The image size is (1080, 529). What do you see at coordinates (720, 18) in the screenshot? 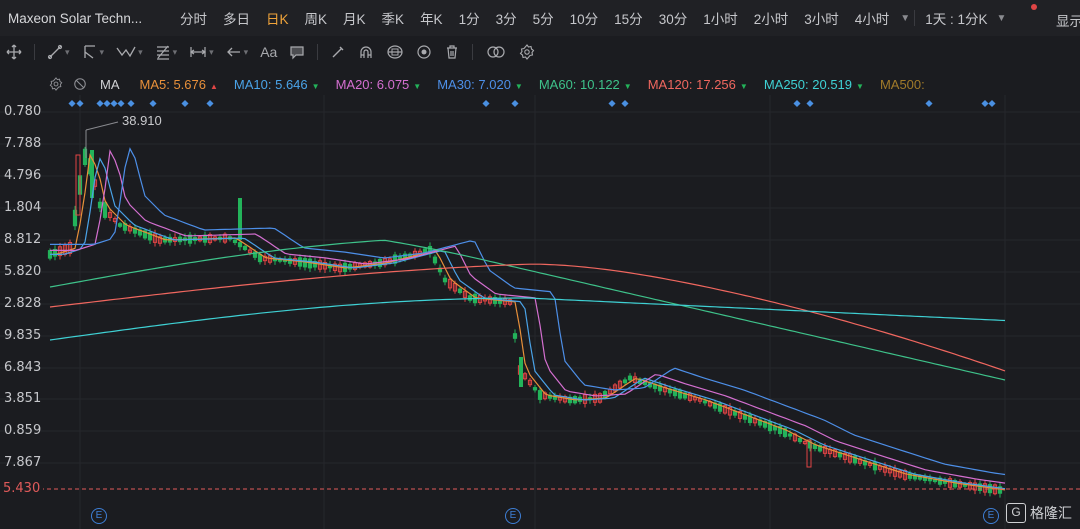
I see `timeframe-tab: 1小时` at bounding box center [720, 18].